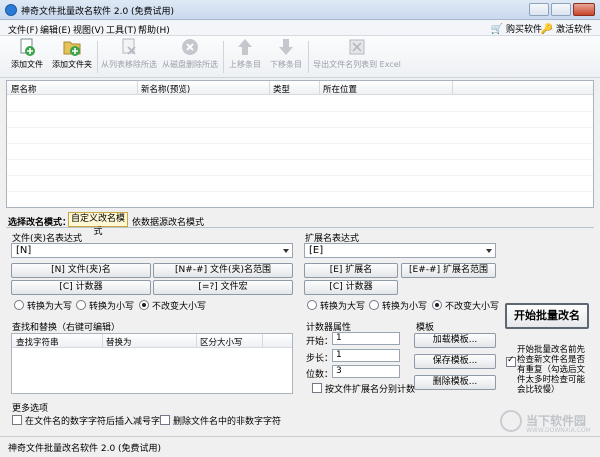 The height and width of the screenshot is (457, 600). What do you see at coordinates (27, 57) in the screenshot?
I see `add-file-button: 添加文件` at bounding box center [27, 57].